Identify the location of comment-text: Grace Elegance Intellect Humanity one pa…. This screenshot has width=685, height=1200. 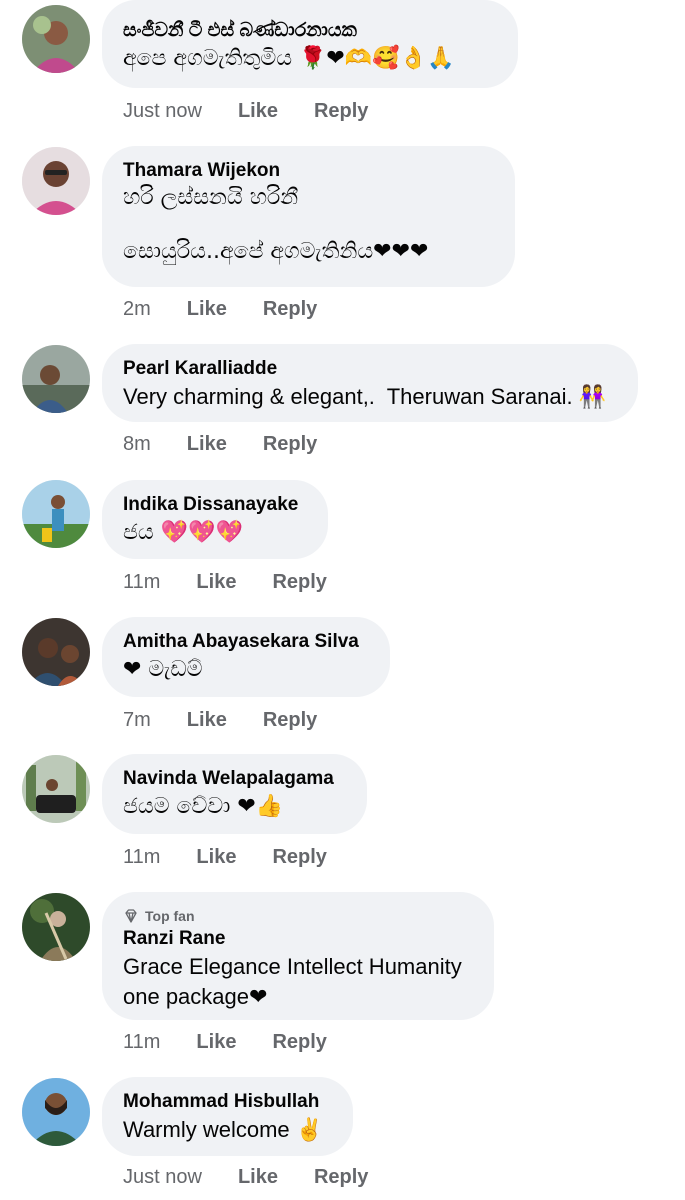
(292, 981).